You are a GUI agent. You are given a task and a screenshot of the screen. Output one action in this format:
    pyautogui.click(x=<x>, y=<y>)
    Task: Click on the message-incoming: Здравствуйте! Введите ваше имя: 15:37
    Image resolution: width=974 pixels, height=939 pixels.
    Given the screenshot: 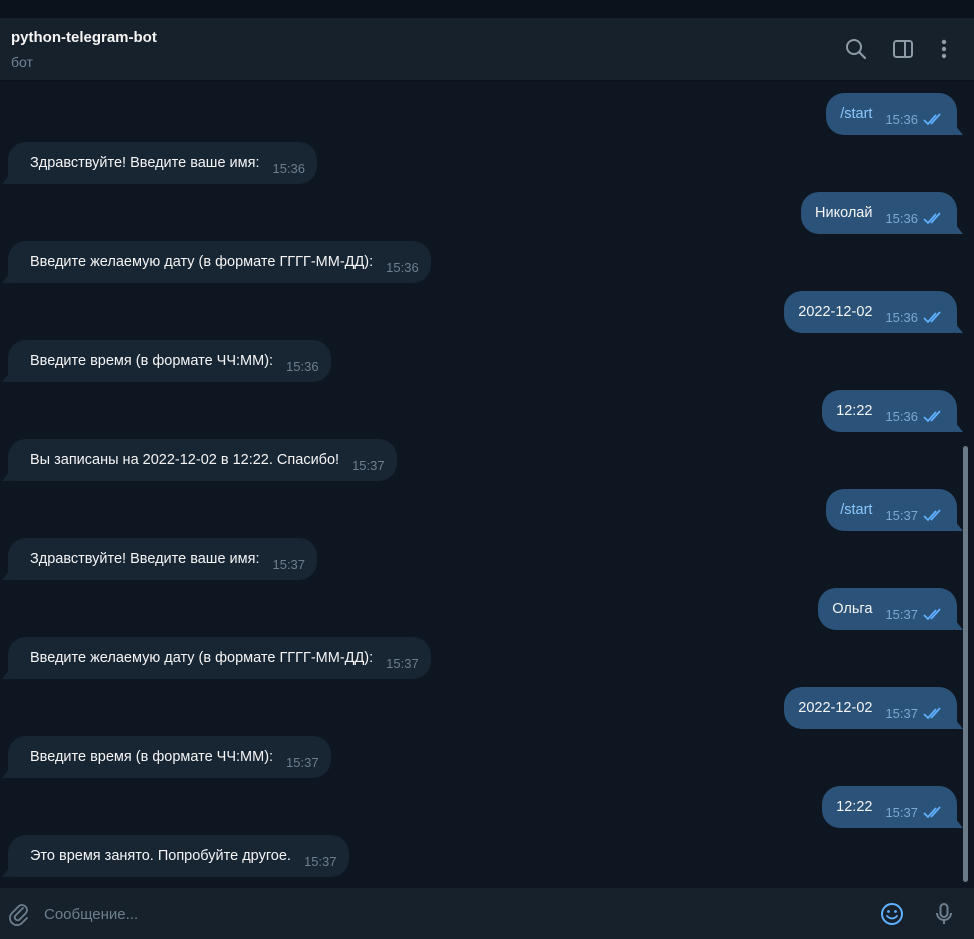 What is the action you would take?
    pyautogui.click(x=159, y=559)
    